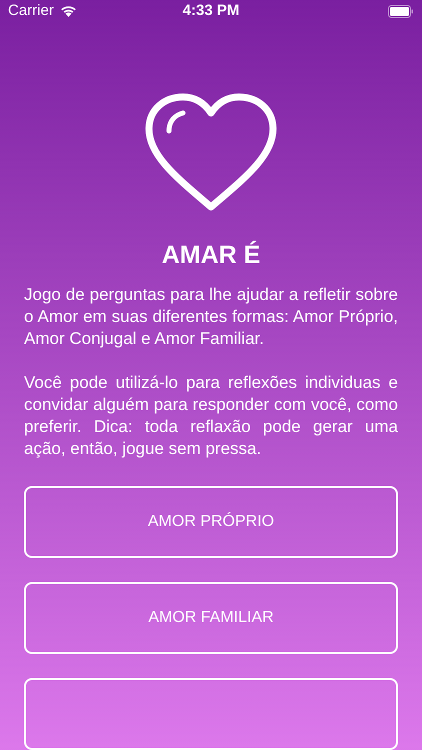  I want to click on category-button: AMOR PRÓPRIO, so click(211, 522).